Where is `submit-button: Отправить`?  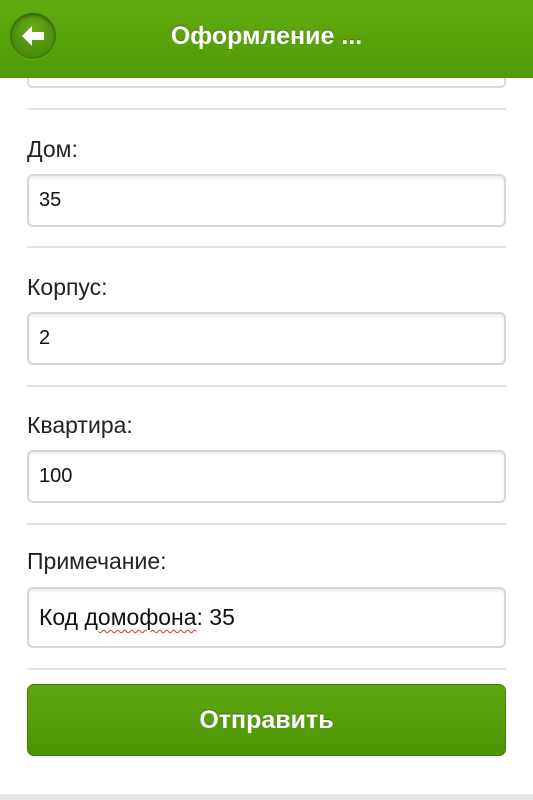 submit-button: Отправить is located at coordinates (266, 720).